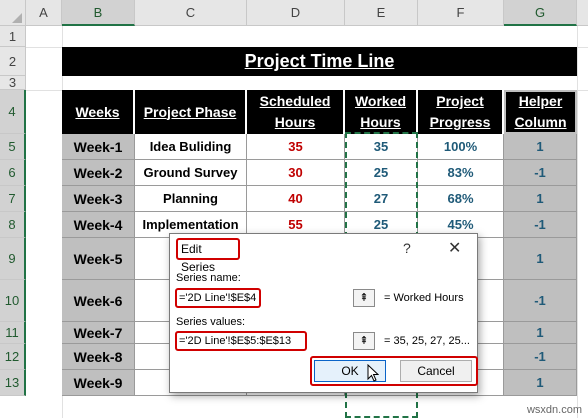 This screenshot has height=418, width=588. I want to click on week-cell: Week-5, so click(98, 259).